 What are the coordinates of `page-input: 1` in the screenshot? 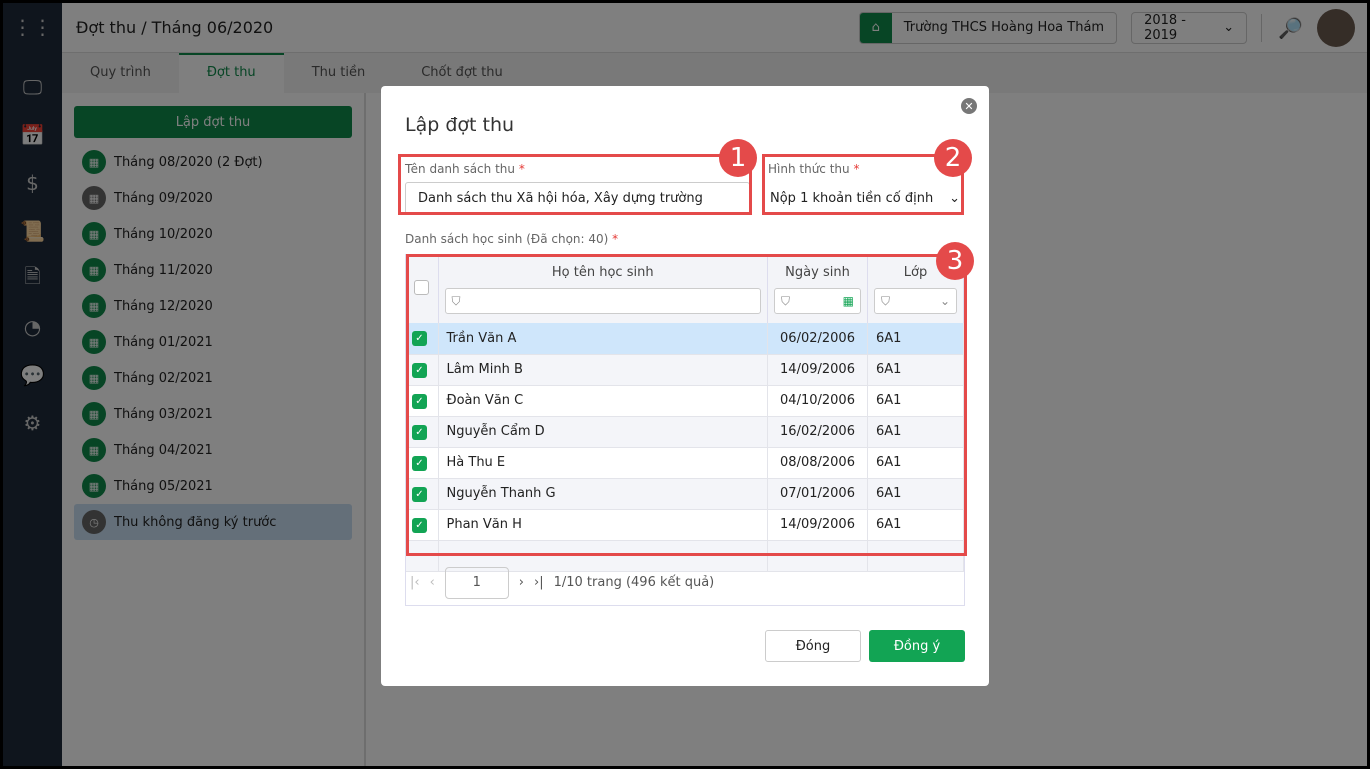 It's located at (476, 582).